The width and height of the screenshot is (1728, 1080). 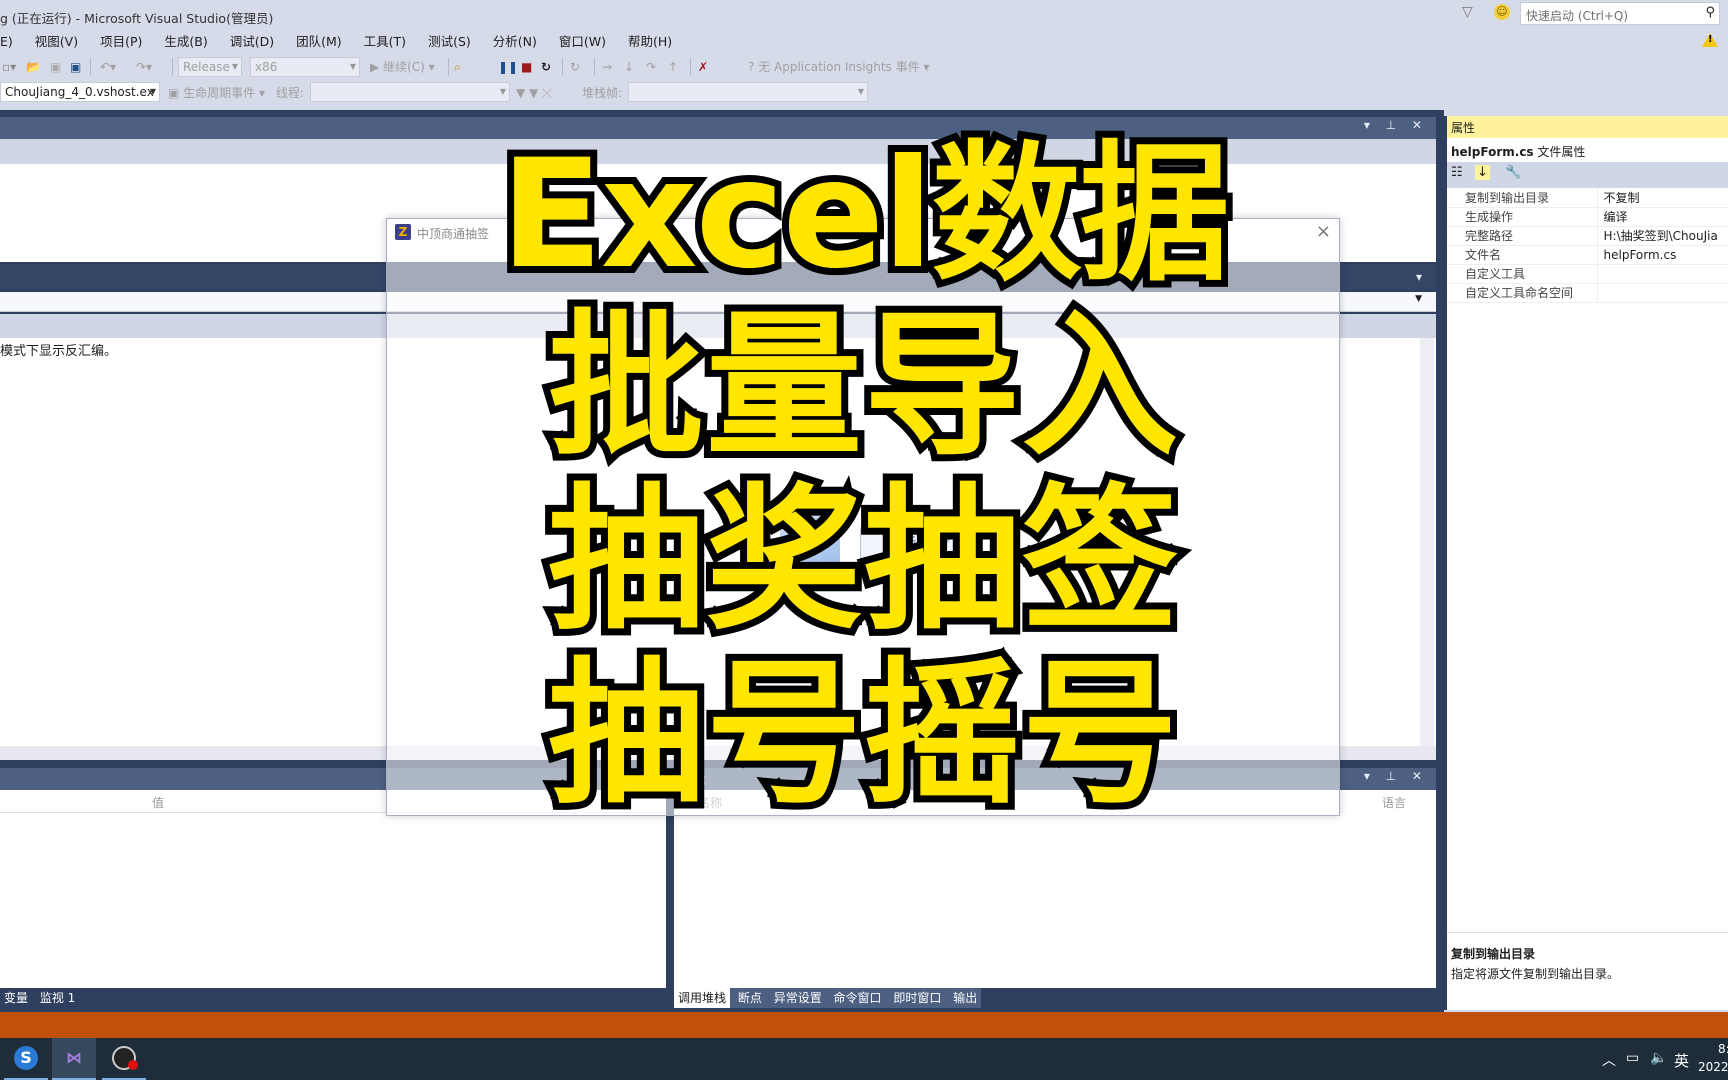 What do you see at coordinates (1710, 40) in the screenshot?
I see `warning-icon` at bounding box center [1710, 40].